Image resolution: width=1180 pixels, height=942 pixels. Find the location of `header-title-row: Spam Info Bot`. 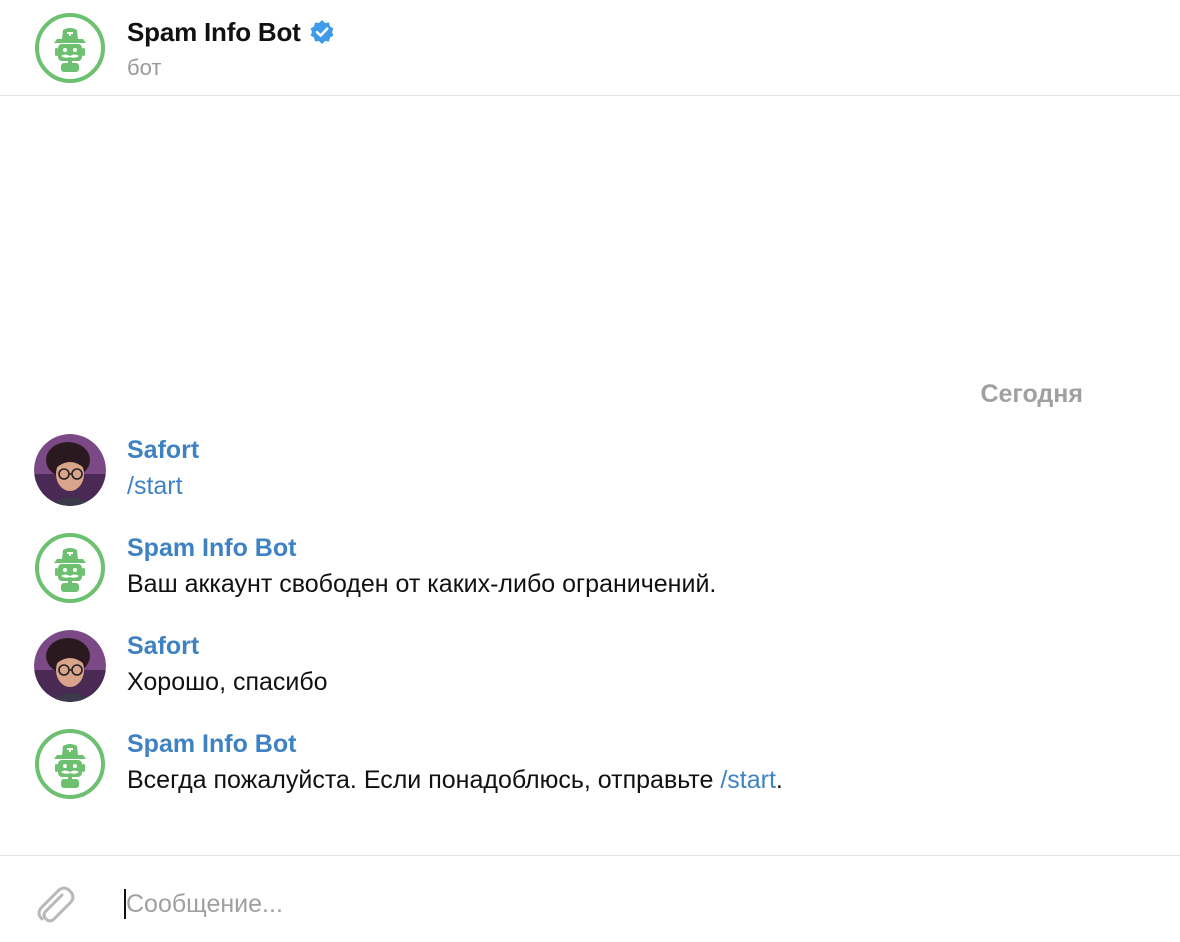

header-title-row: Spam Info Bot is located at coordinates (231, 32).